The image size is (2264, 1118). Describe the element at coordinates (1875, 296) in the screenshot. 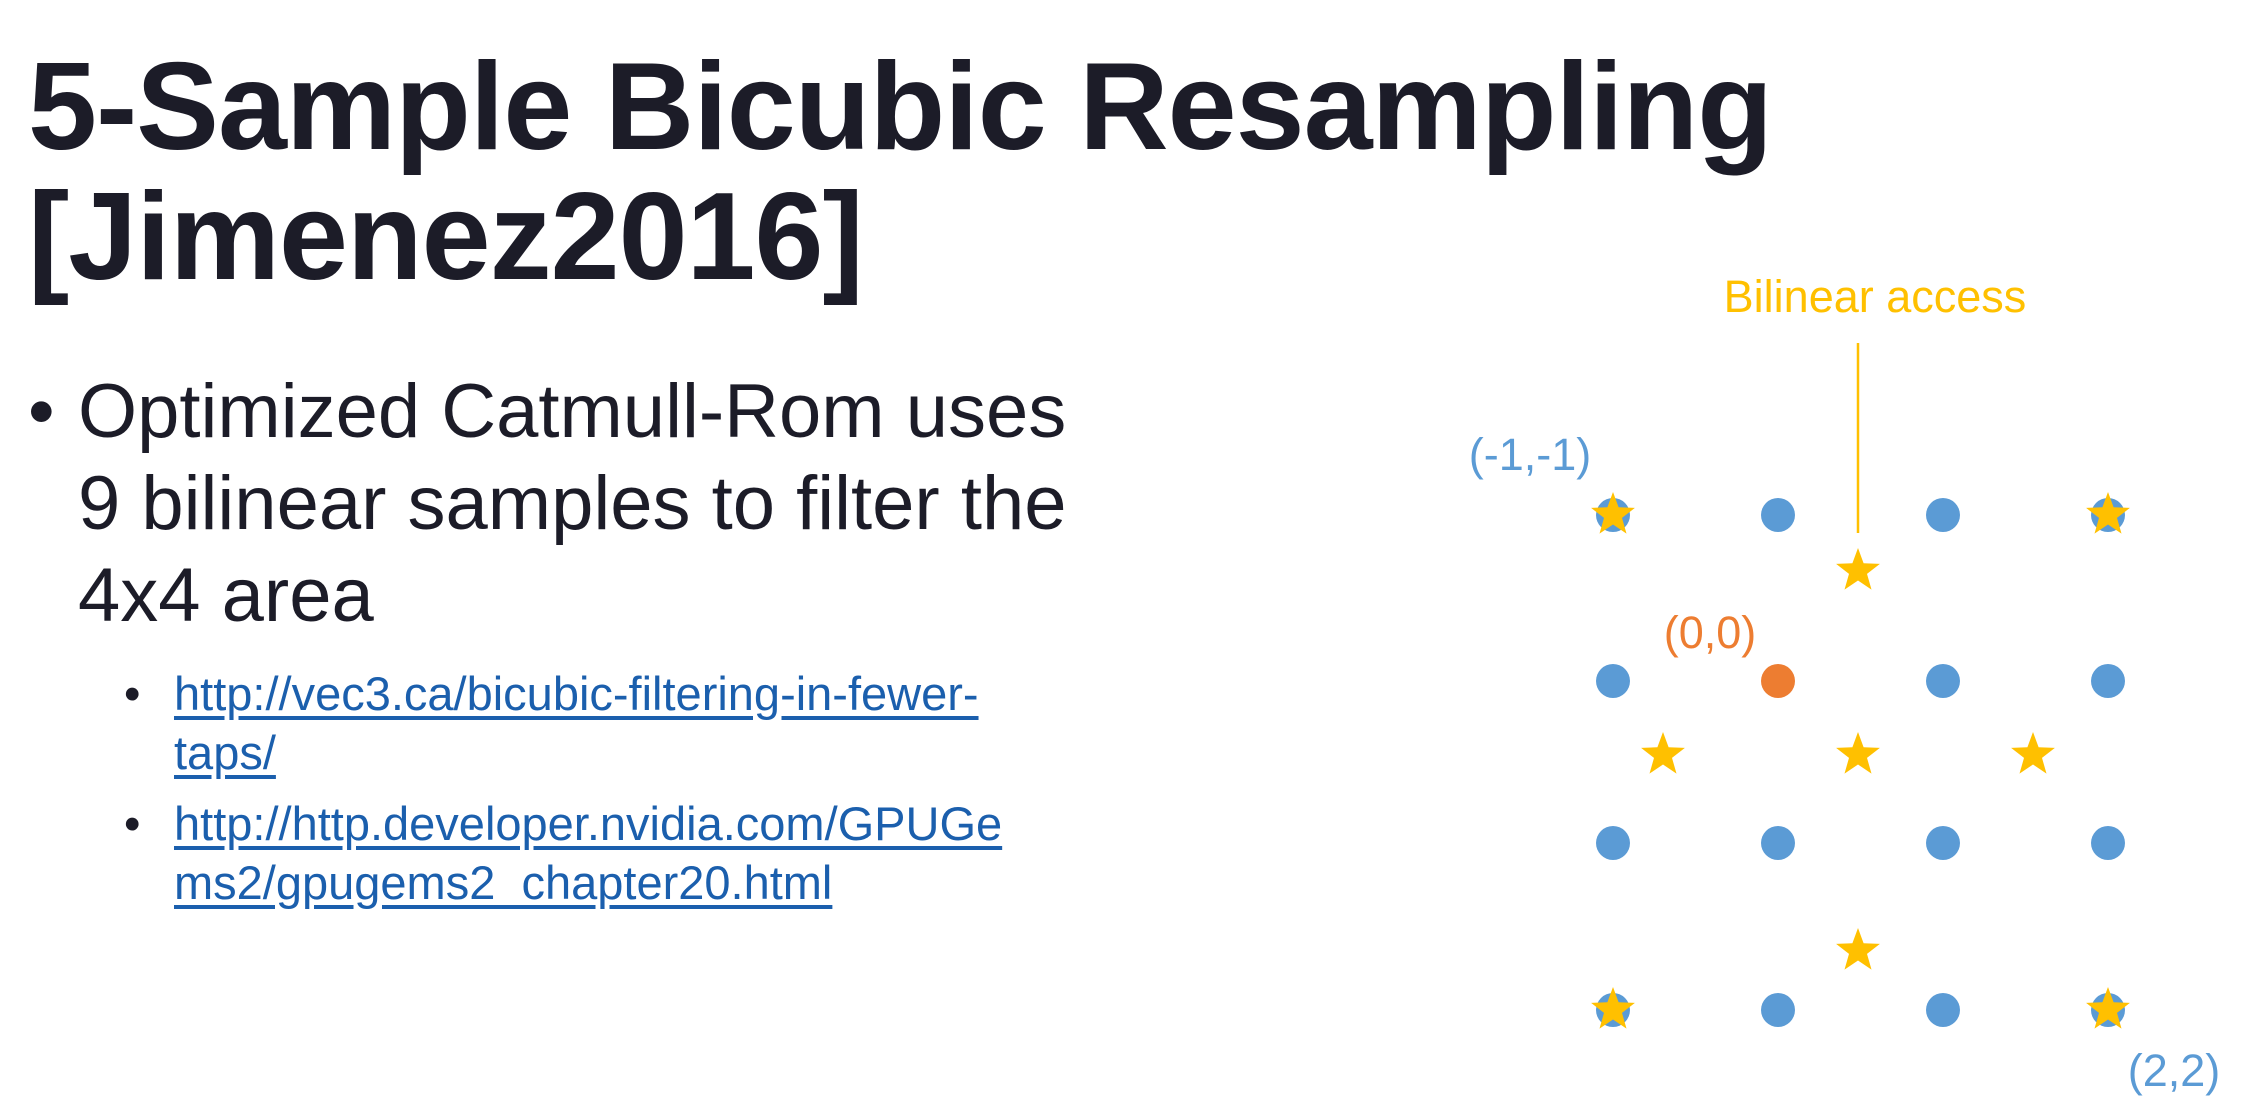

I see `bilinear-access-label: Bilinear access` at that location.